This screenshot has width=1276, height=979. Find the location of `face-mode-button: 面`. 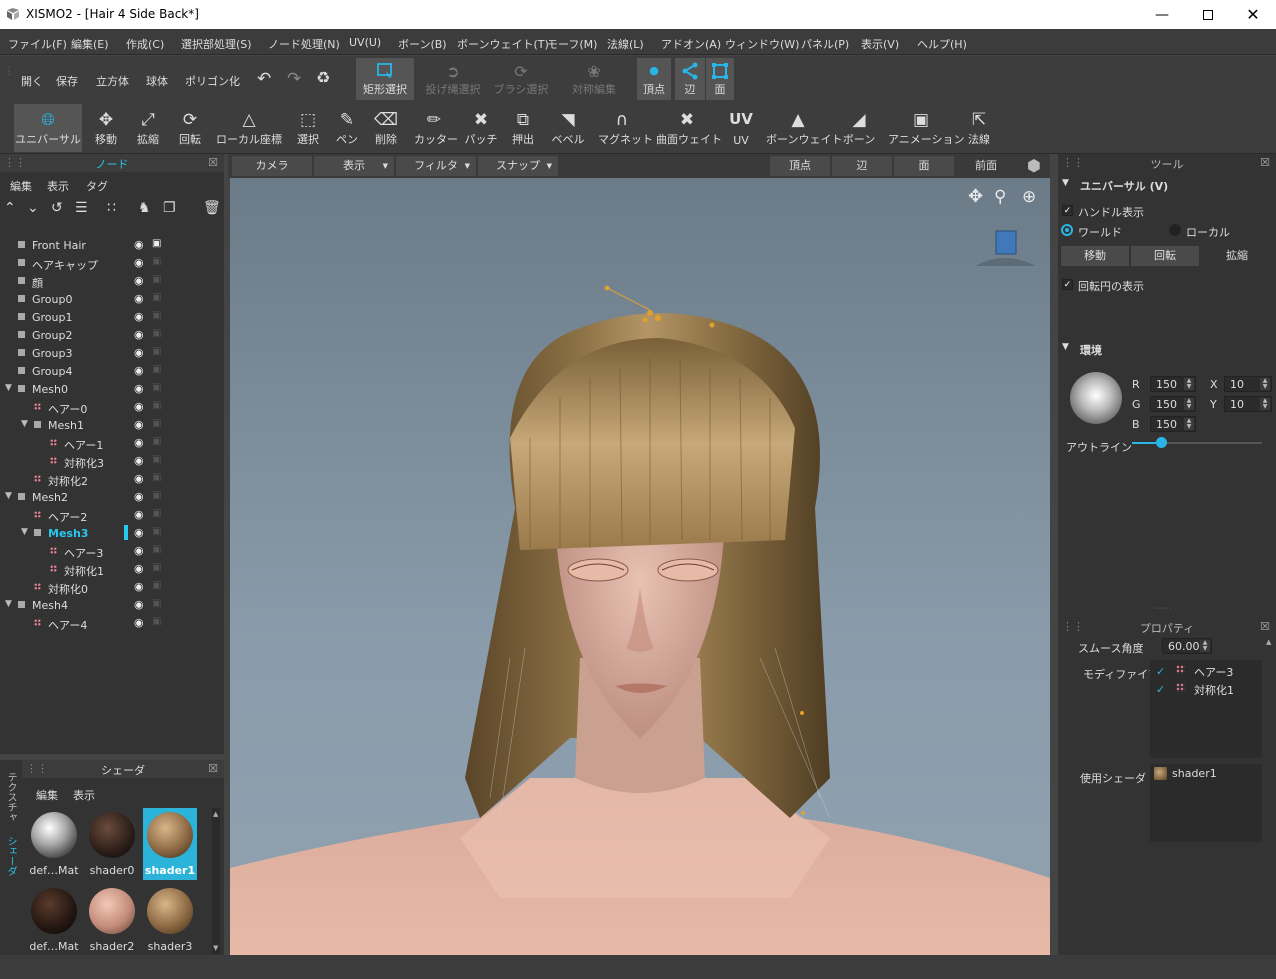

face-mode-button: 面 is located at coordinates (720, 79).